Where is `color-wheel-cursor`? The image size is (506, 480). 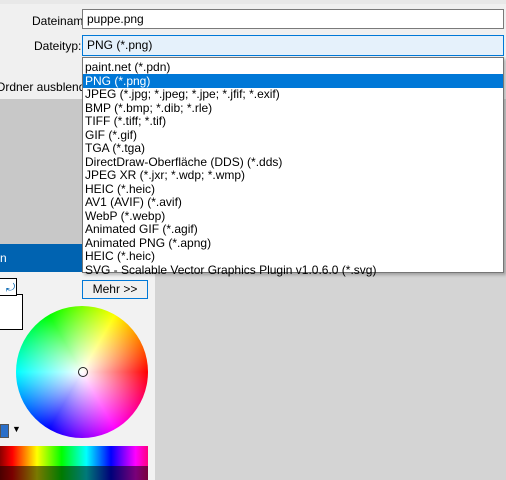
color-wheel-cursor is located at coordinates (83, 372).